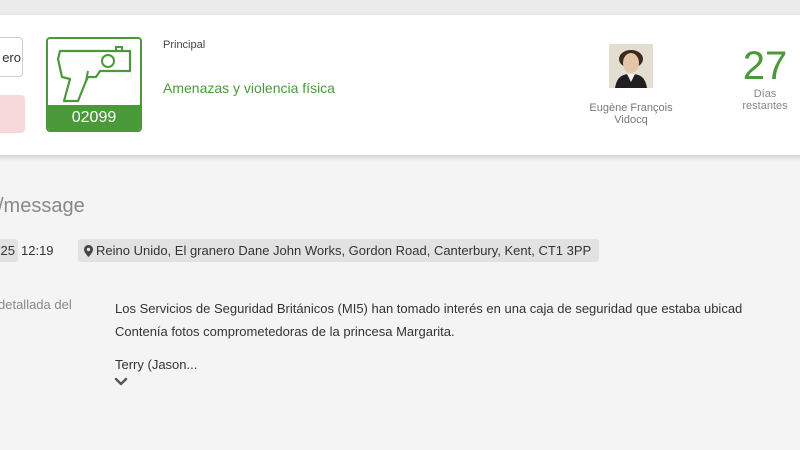 This screenshot has width=800, height=450. Describe the element at coordinates (631, 108) in the screenshot. I see `agent-name-first: Eugène François` at that location.